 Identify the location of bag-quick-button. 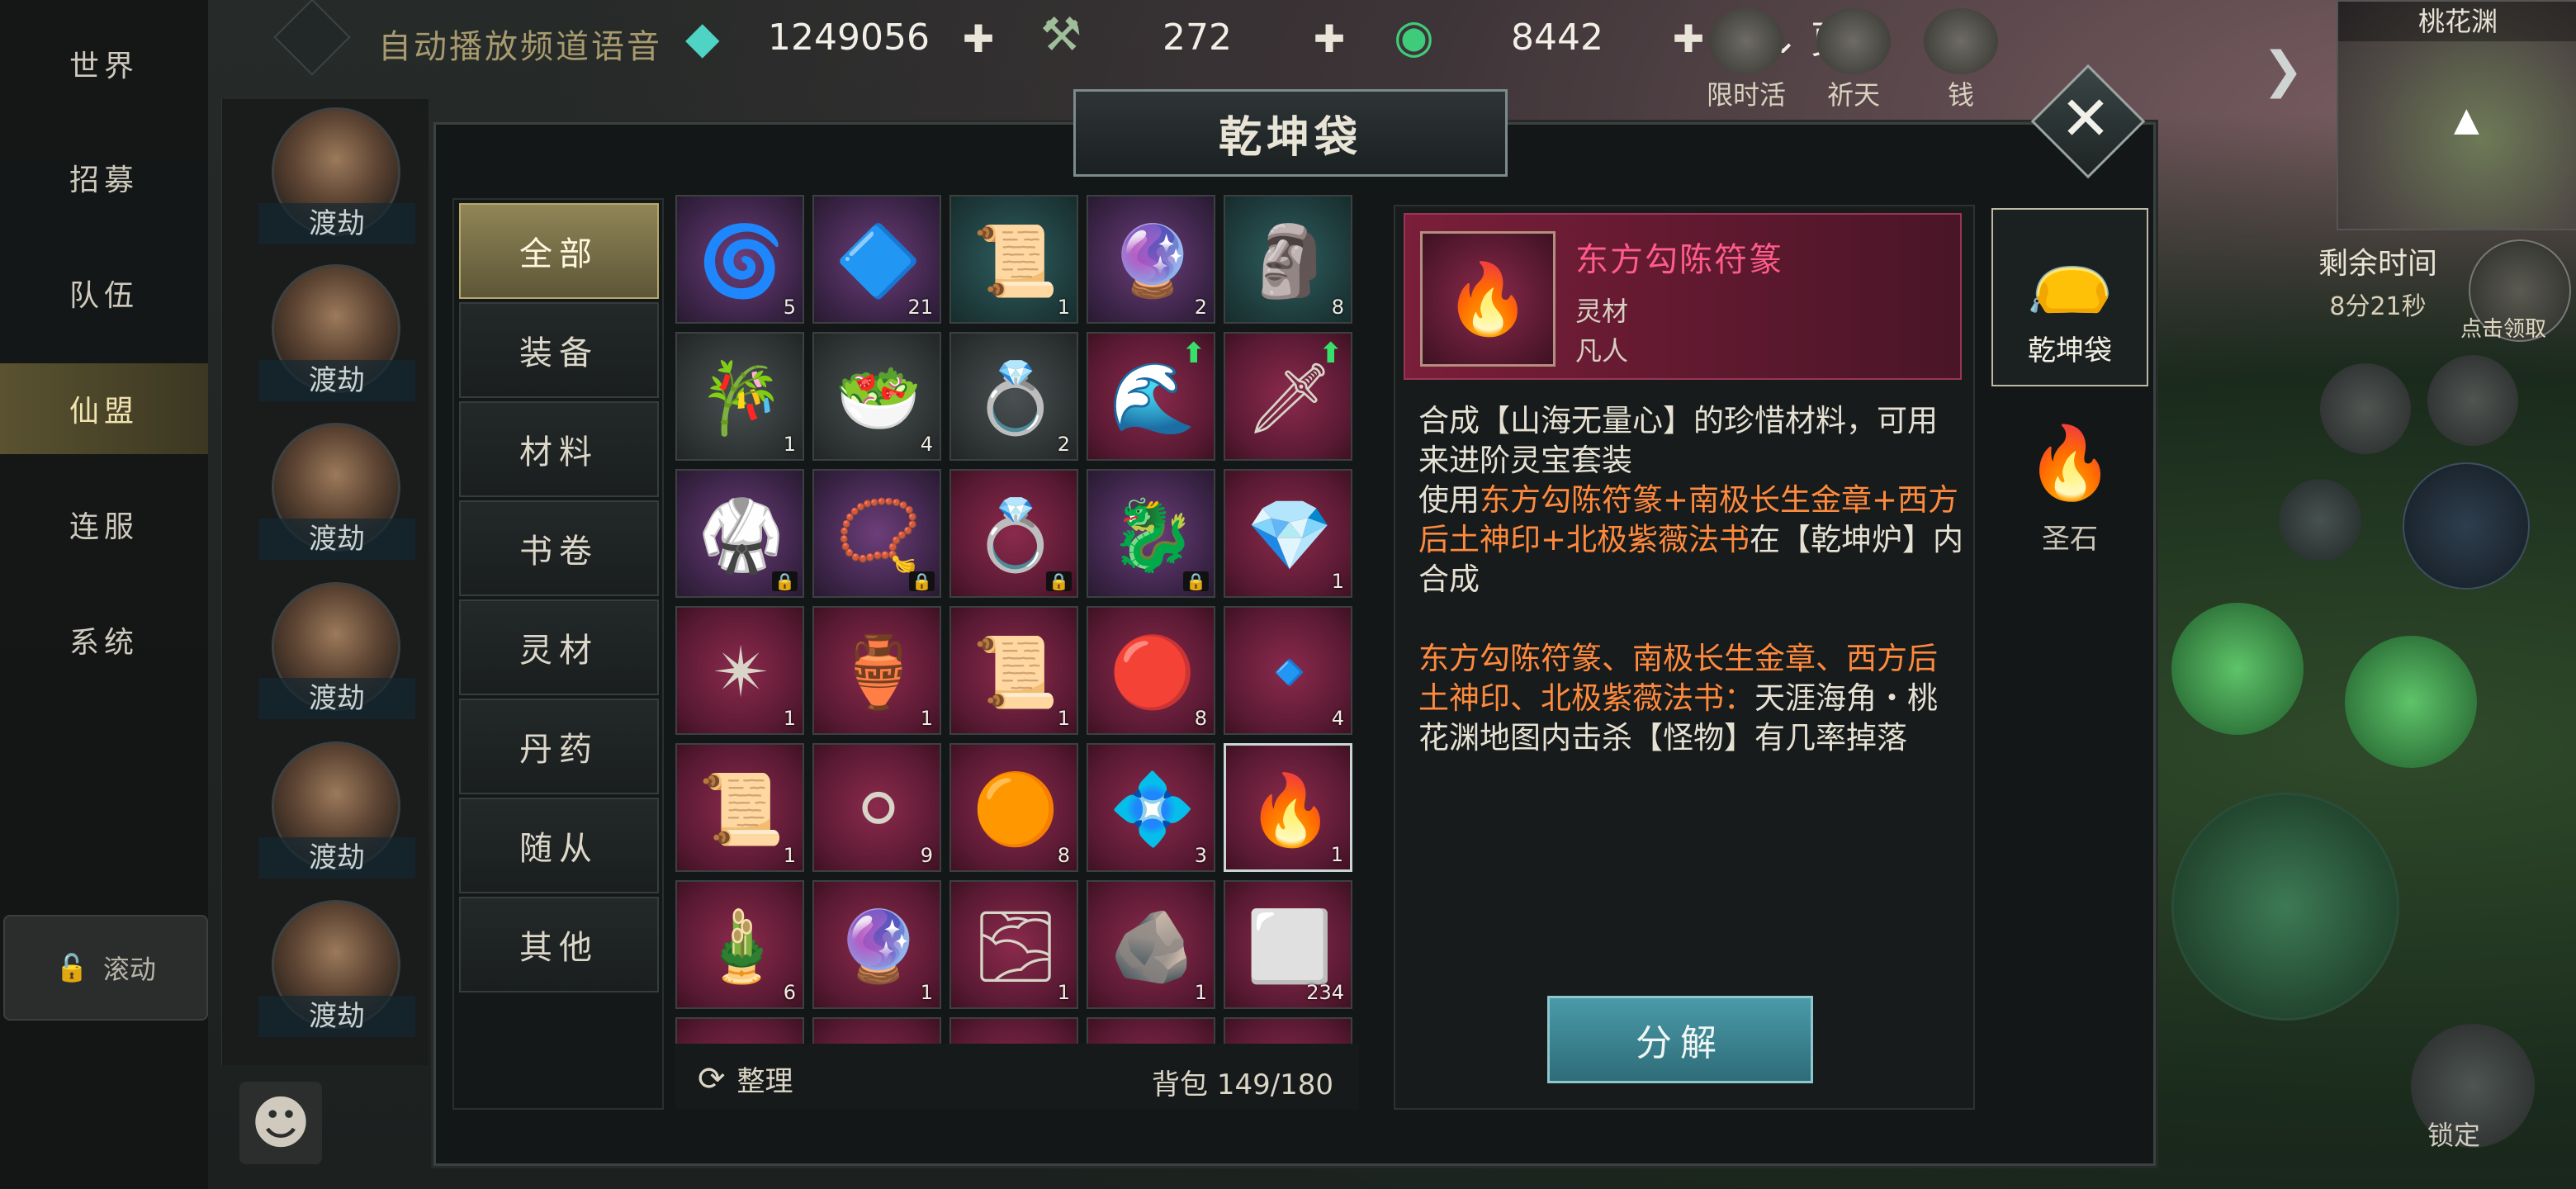
(2365, 408).